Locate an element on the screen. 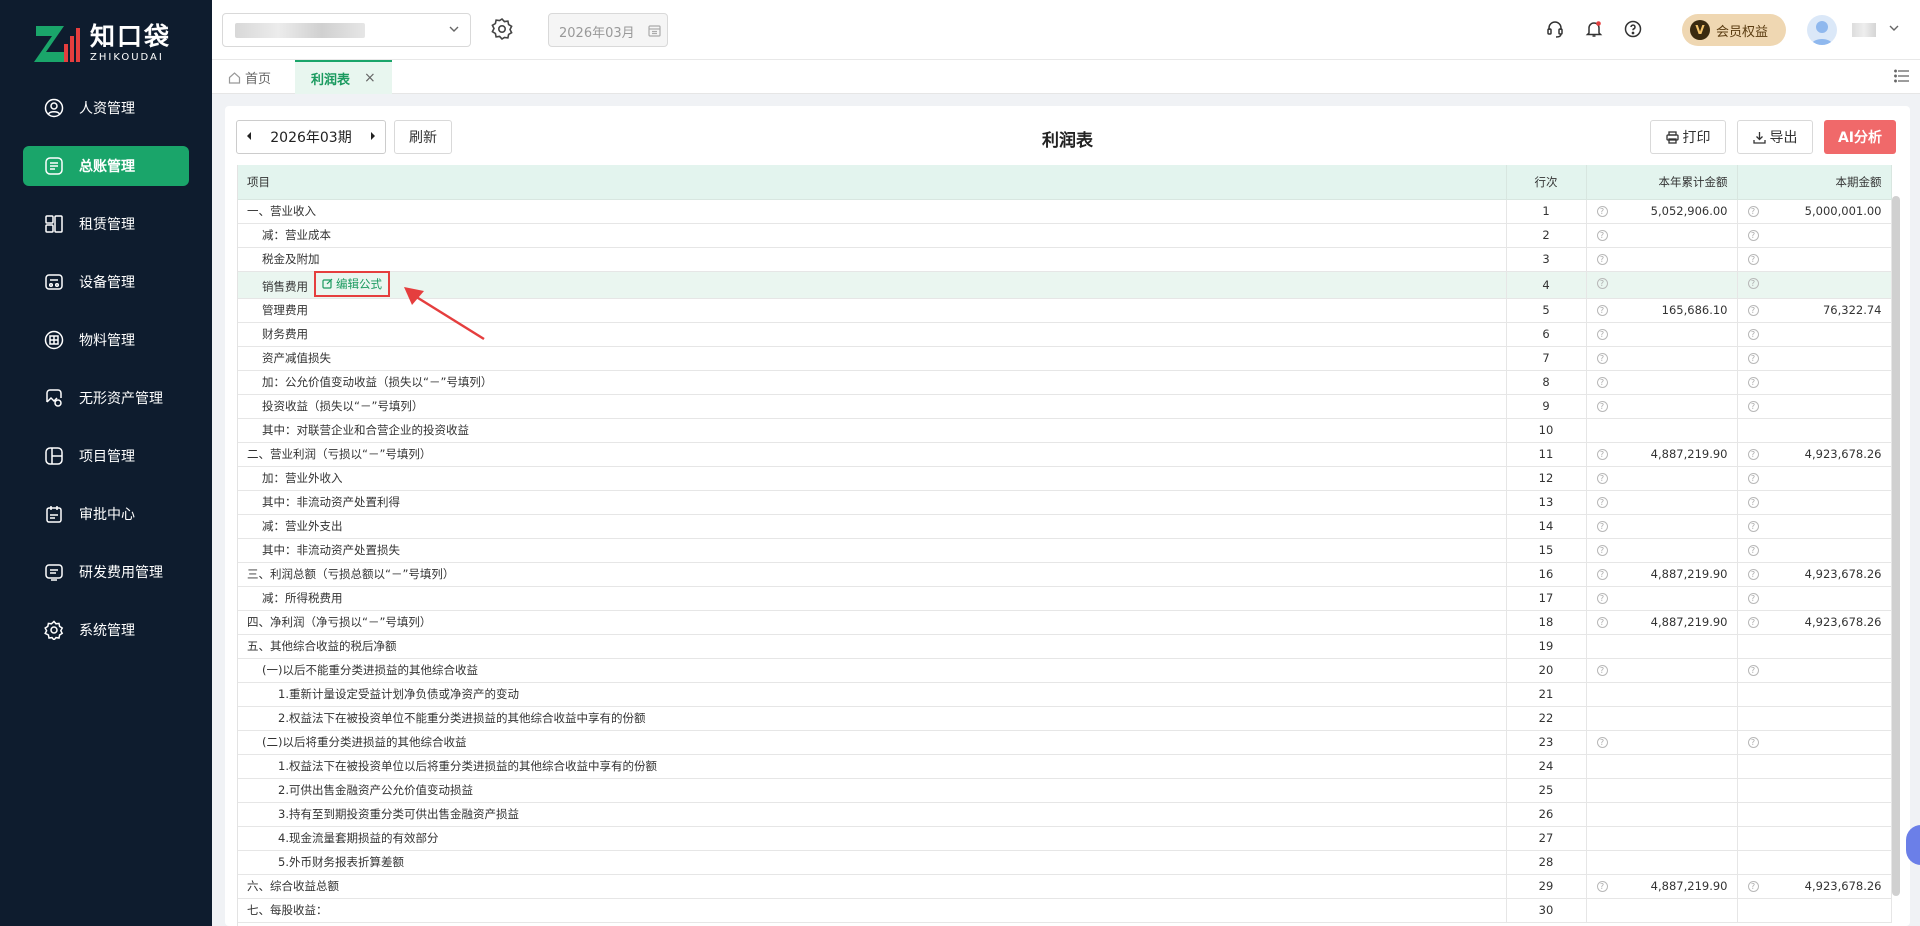 This screenshot has height=926, width=1920. tab-home: 首页 is located at coordinates (249, 77).